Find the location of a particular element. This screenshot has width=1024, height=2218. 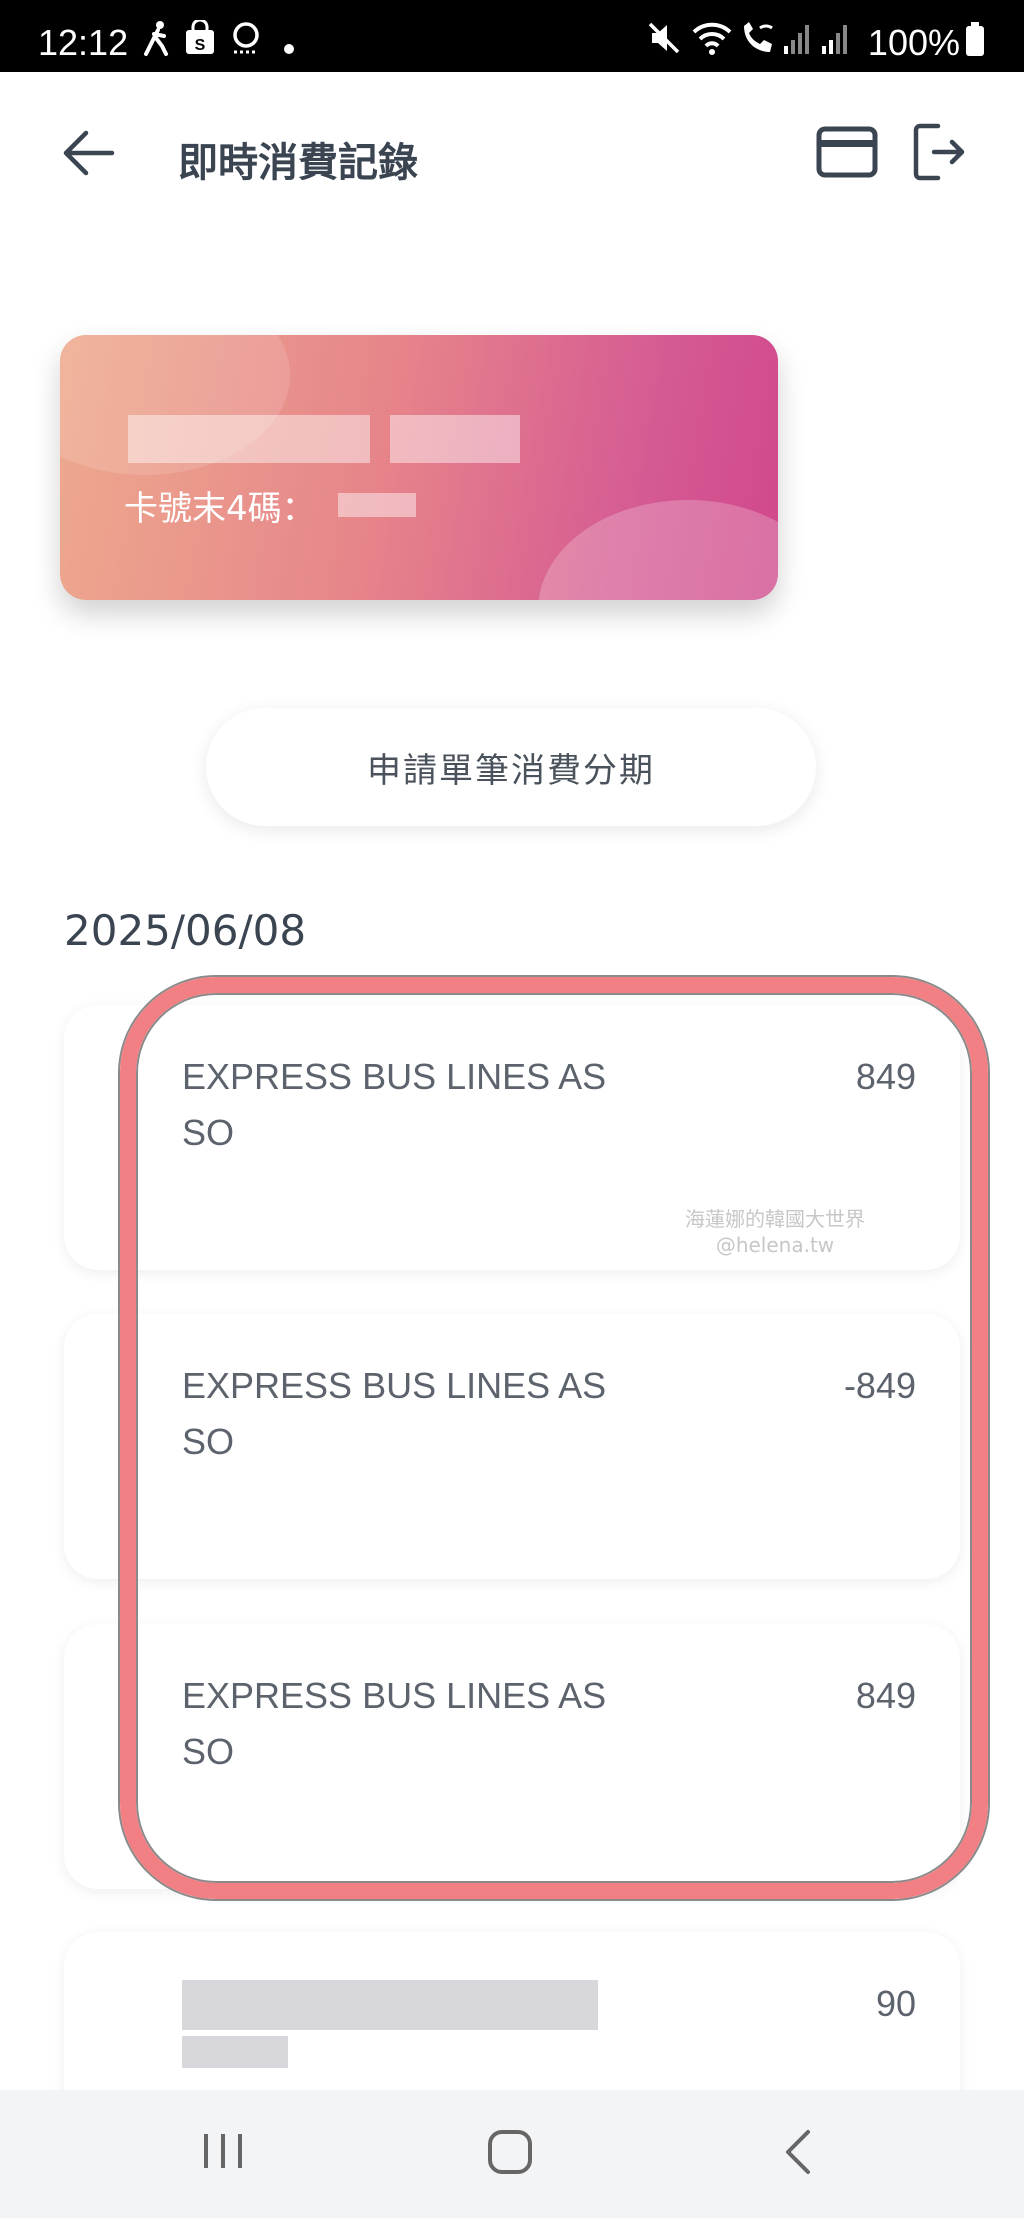

battery-icon is located at coordinates (975, 39).